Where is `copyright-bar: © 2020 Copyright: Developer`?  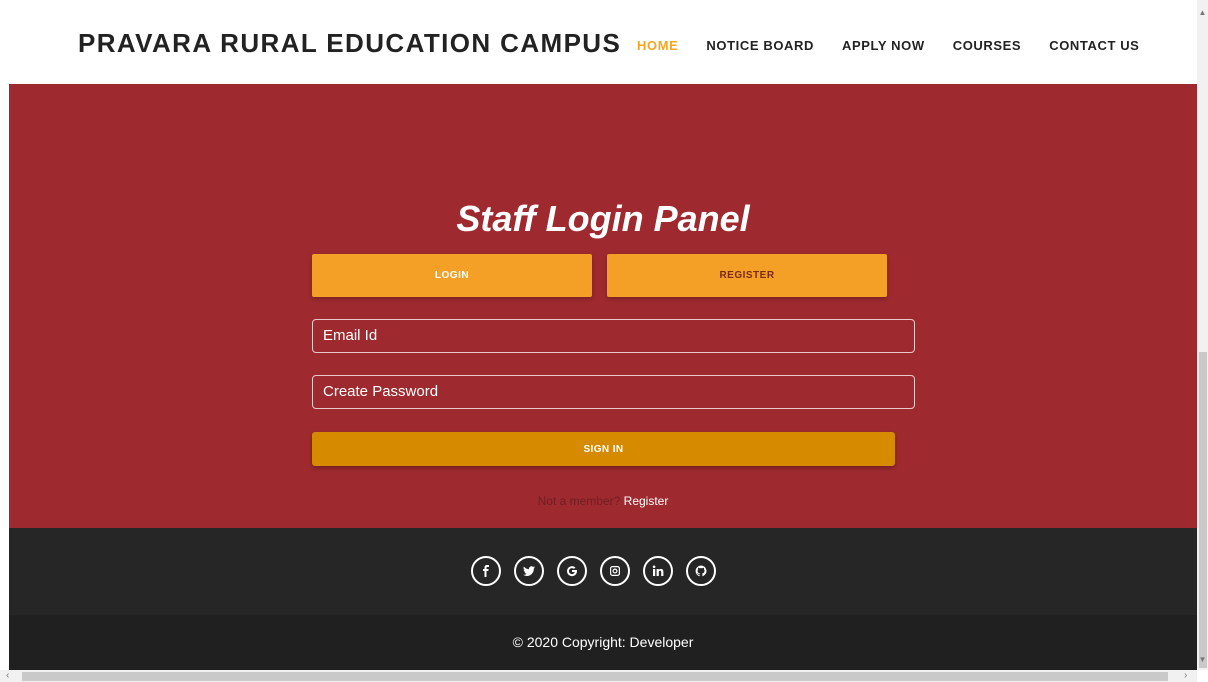
copyright-bar: © 2020 Copyright: Developer is located at coordinates (603, 642).